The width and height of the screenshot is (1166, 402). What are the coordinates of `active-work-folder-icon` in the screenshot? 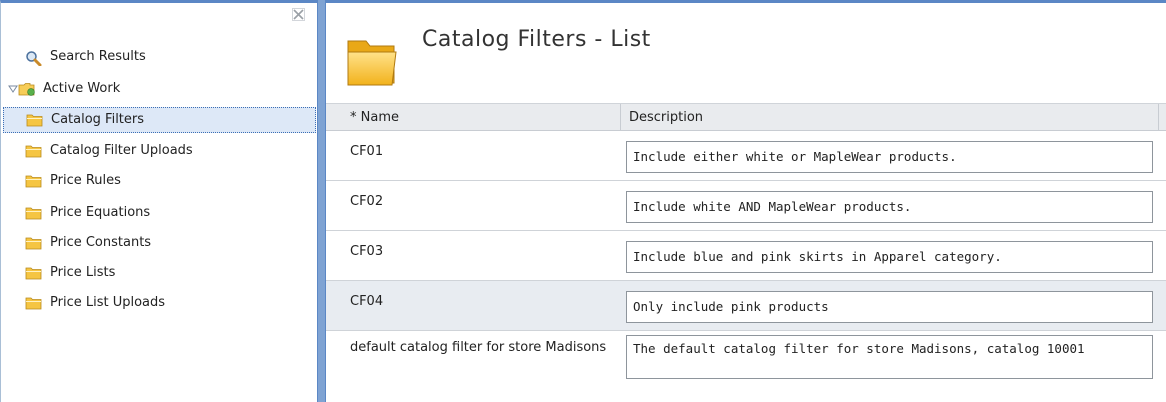 It's located at (27, 89).